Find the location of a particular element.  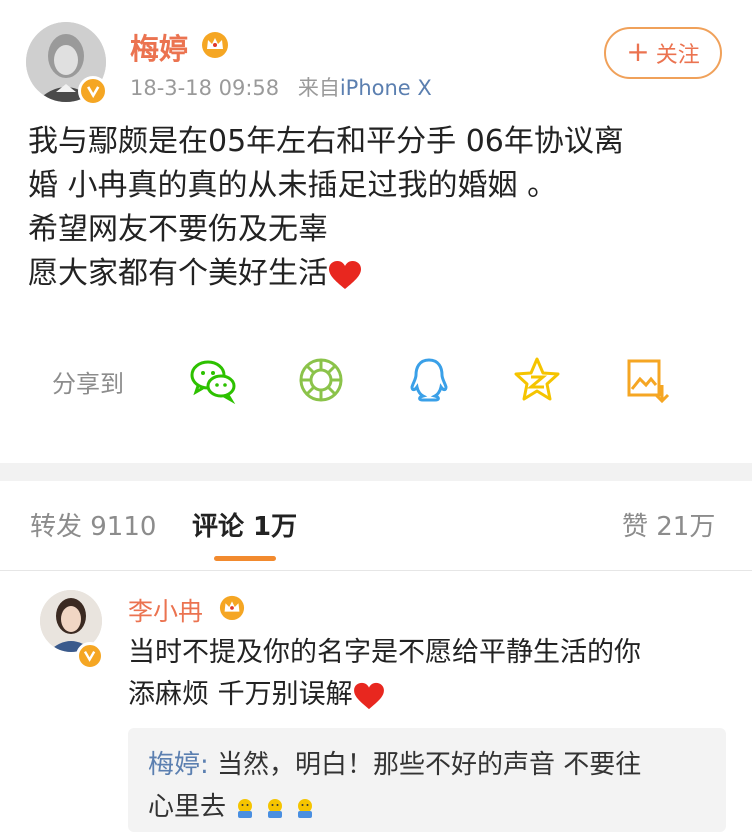

reply-line: 梅婷: 当然，明白！那些不好的声音 不要往 is located at coordinates (428, 765).